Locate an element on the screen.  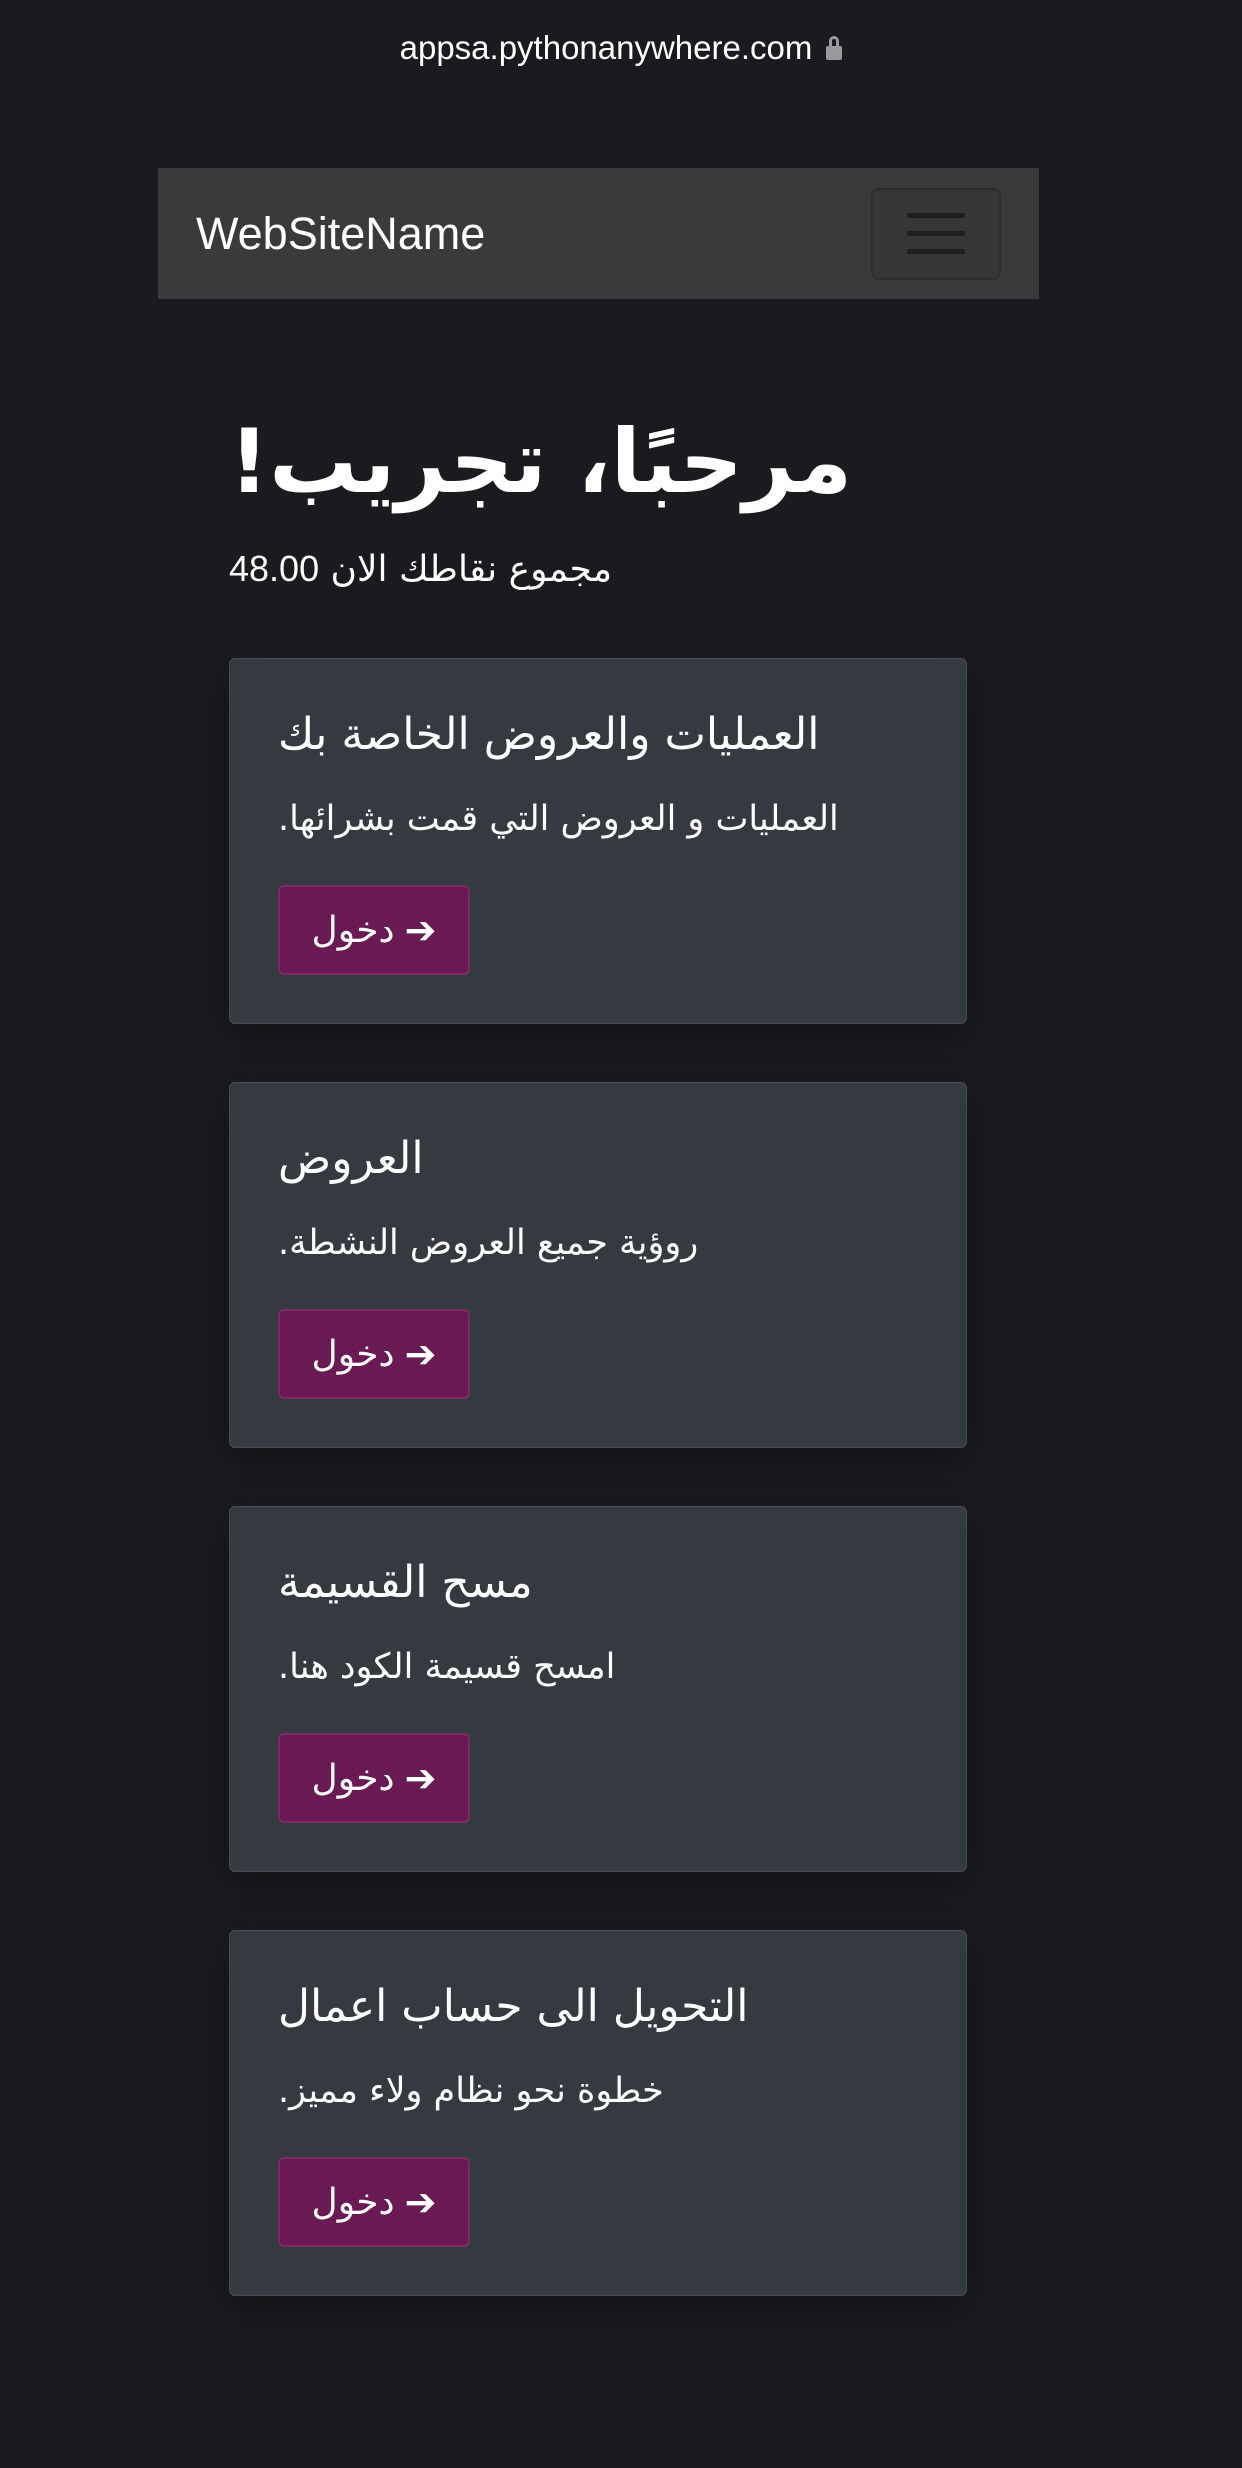
address-bar: appsa.pythonanywhere.com is located at coordinates (621, 48).